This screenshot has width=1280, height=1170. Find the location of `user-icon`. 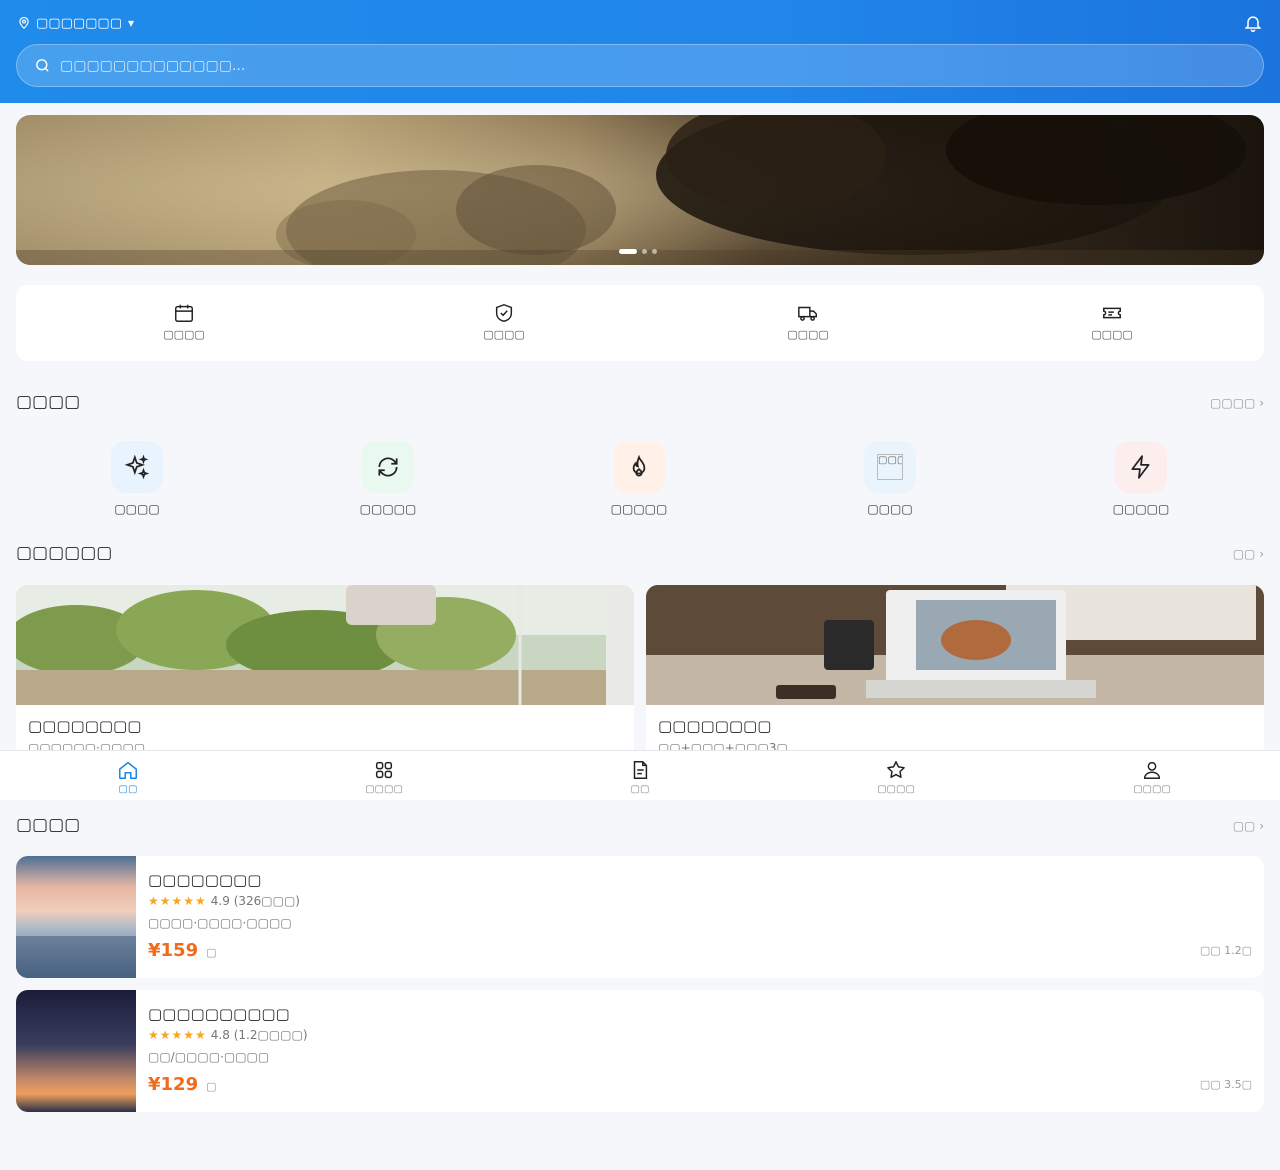

user-icon is located at coordinates (1152, 770).